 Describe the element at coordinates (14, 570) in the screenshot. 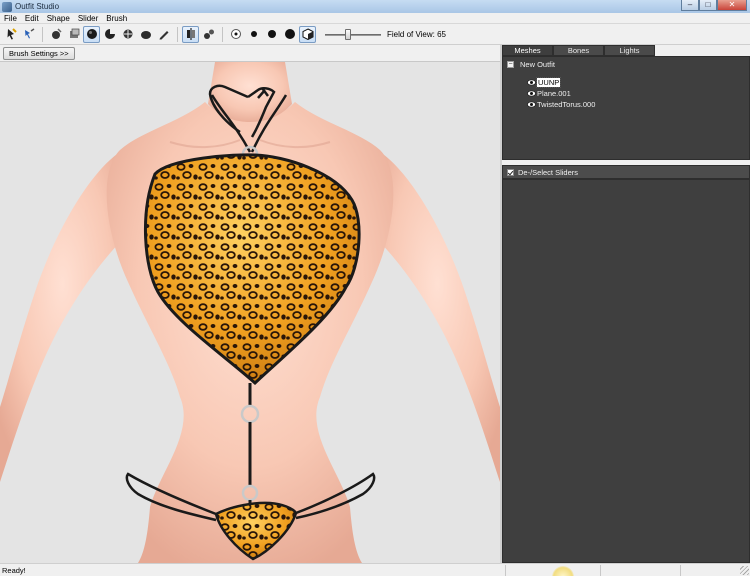

I see `status-text: Ready!` at that location.